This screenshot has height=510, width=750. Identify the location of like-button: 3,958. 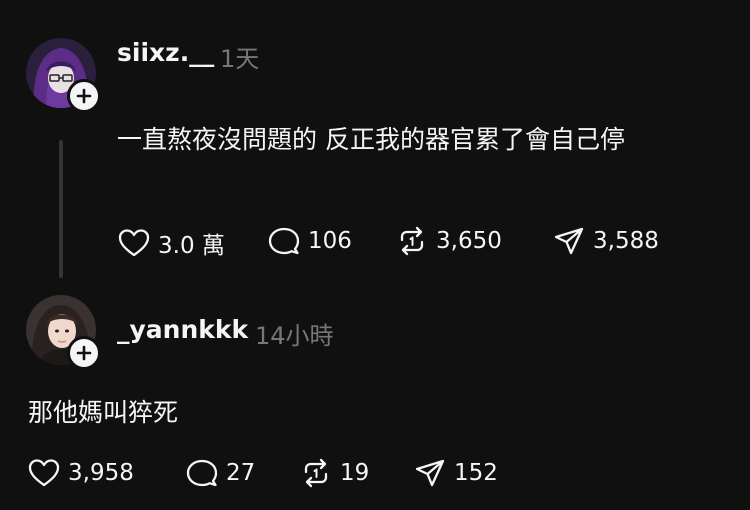
(81, 473).